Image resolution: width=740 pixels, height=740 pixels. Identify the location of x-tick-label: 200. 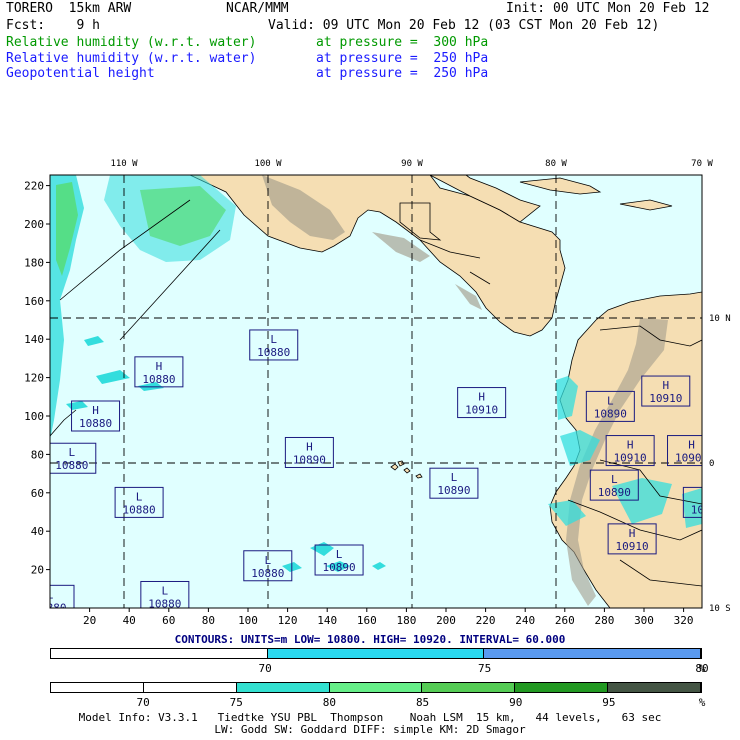
(446, 620).